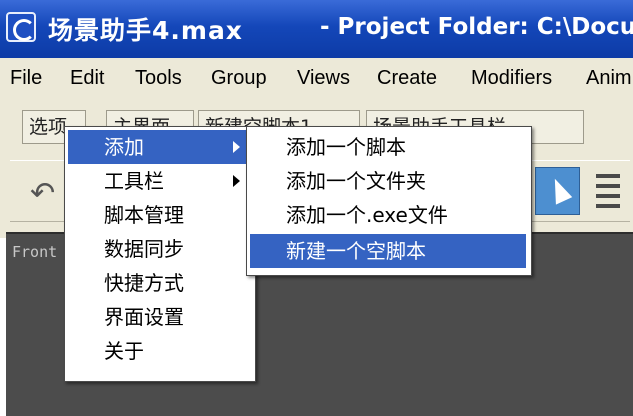 The width and height of the screenshot is (633, 416). I want to click on menu-item-shortcuts: 快捷方式, so click(159, 283).